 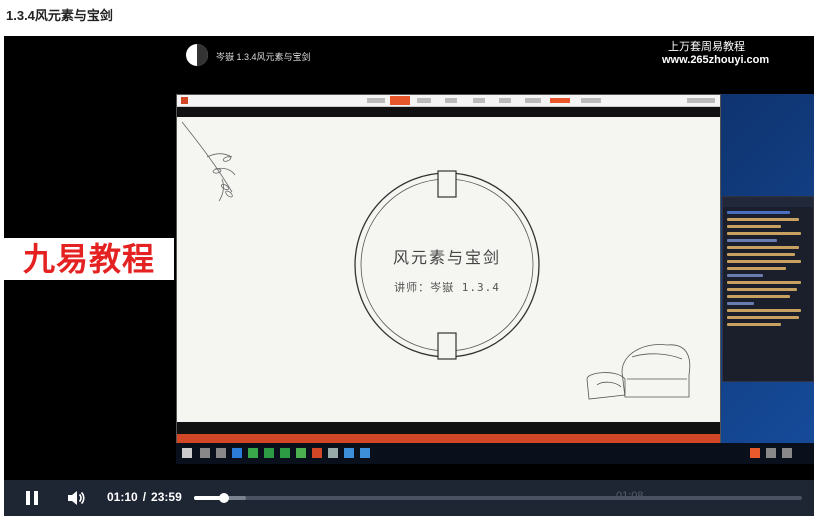 I want to click on duration: 23:59, so click(x=166, y=497).